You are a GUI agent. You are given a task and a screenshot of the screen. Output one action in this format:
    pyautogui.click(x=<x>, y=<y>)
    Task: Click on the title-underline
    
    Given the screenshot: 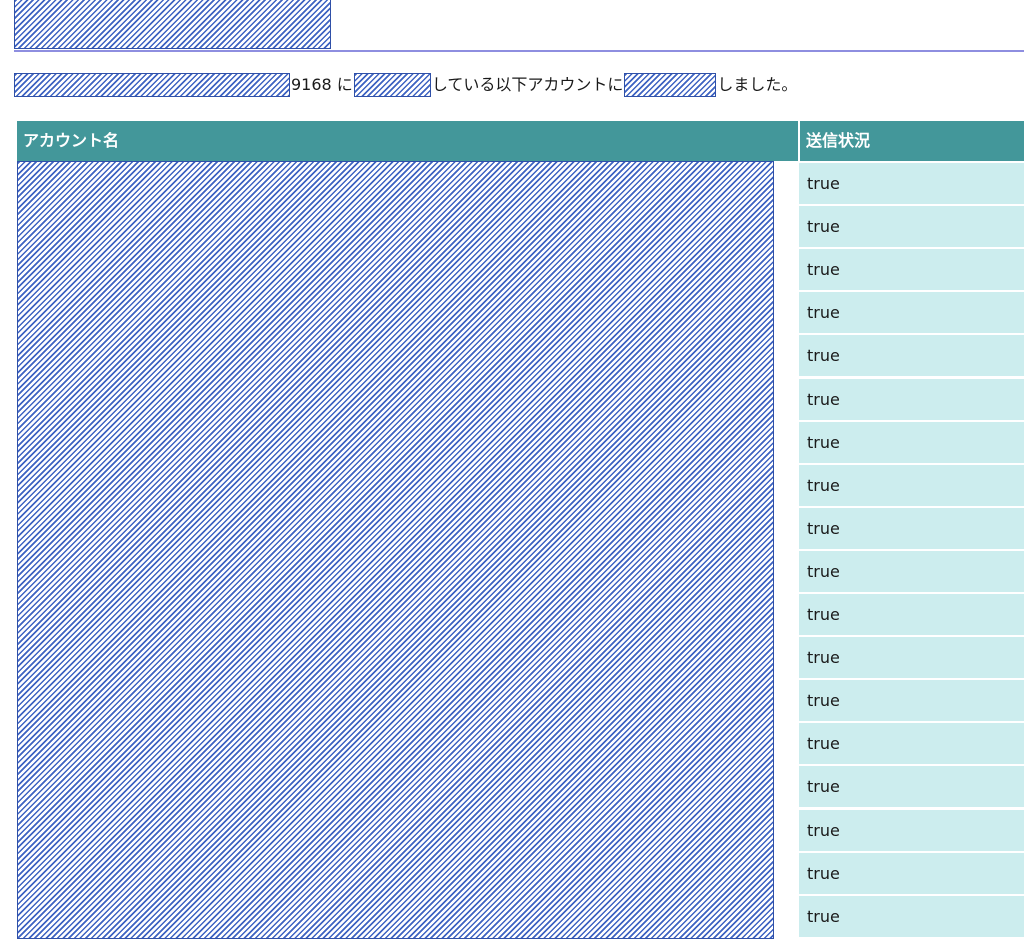 What is the action you would take?
    pyautogui.click(x=519, y=51)
    